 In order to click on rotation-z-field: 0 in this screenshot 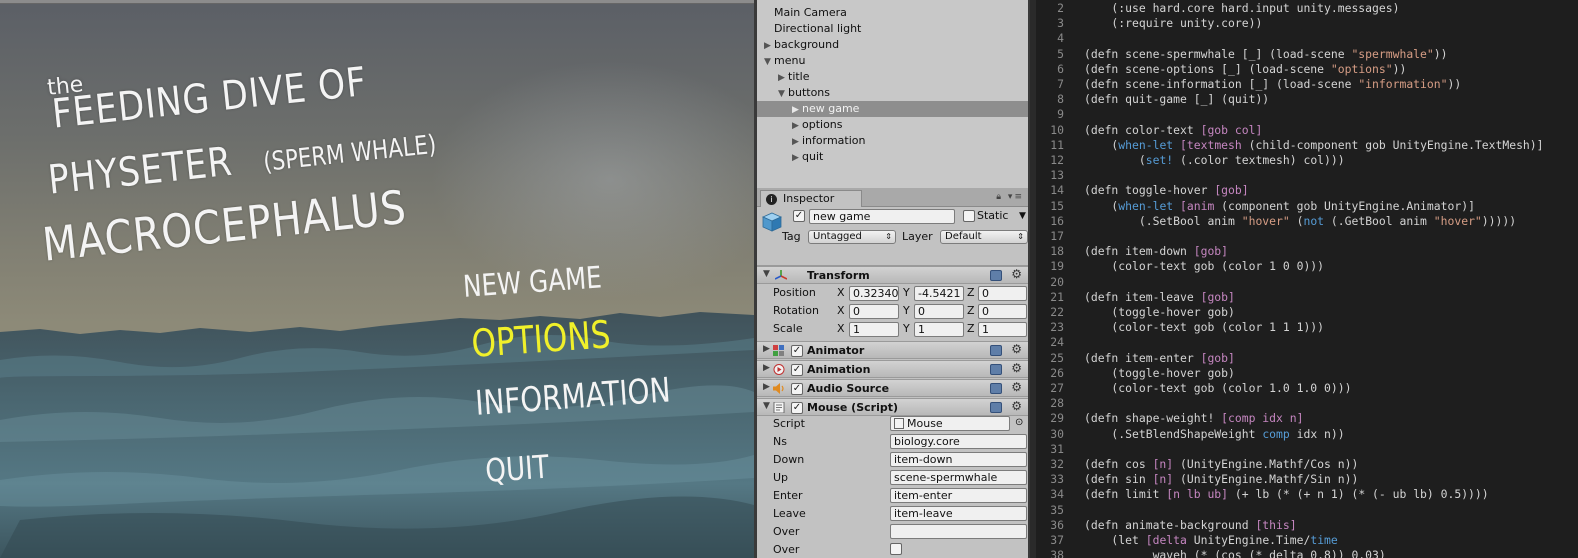, I will do `click(1002, 311)`.